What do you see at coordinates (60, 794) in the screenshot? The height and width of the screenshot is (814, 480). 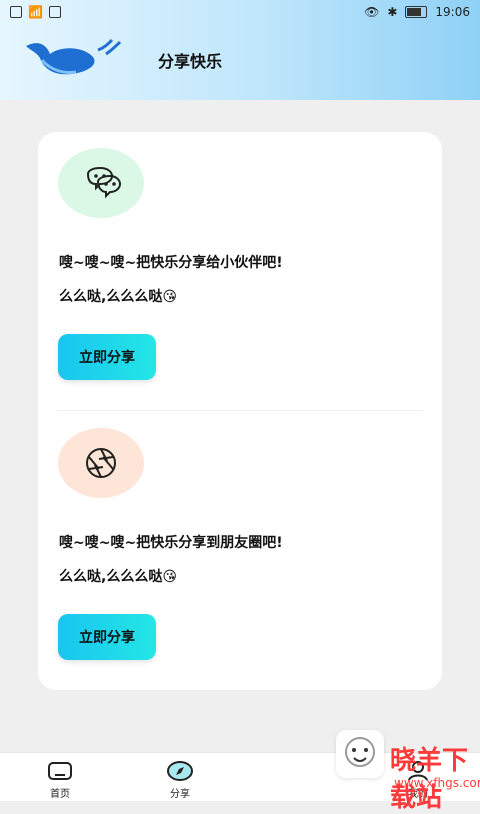 I see `tab-home-label: 首页` at bounding box center [60, 794].